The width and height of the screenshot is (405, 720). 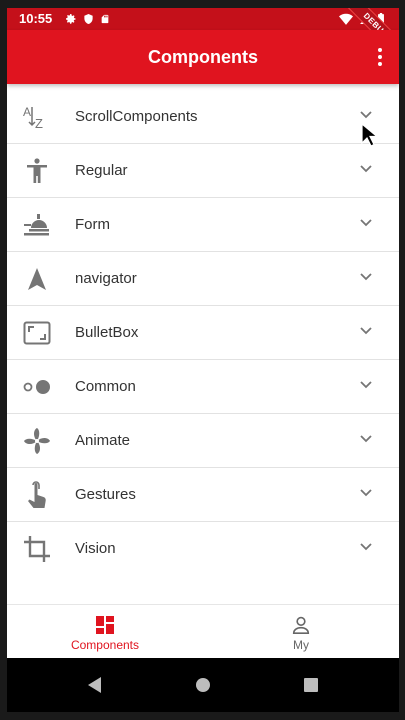 I want to click on list-item-regular: Regular, so click(x=203, y=171).